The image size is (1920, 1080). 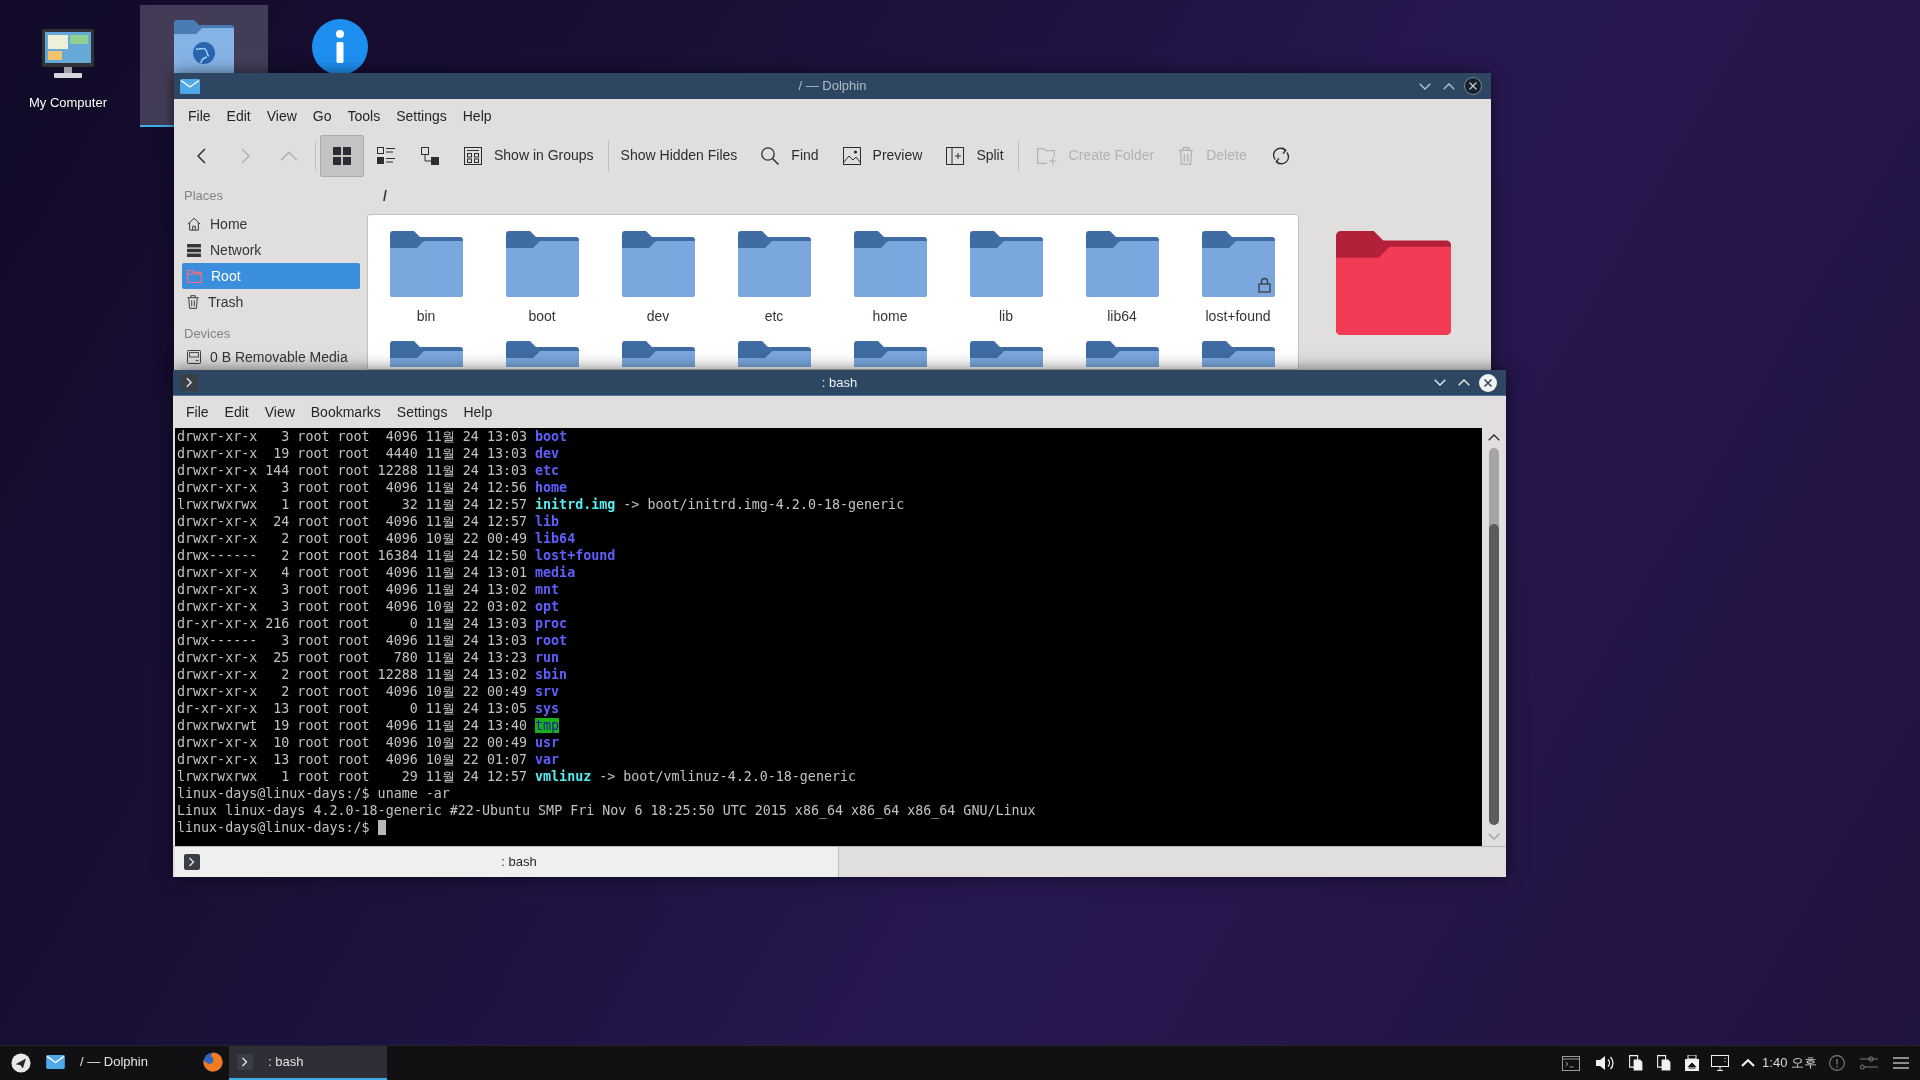 What do you see at coordinates (890, 278) in the screenshot?
I see `folder-item: home` at bounding box center [890, 278].